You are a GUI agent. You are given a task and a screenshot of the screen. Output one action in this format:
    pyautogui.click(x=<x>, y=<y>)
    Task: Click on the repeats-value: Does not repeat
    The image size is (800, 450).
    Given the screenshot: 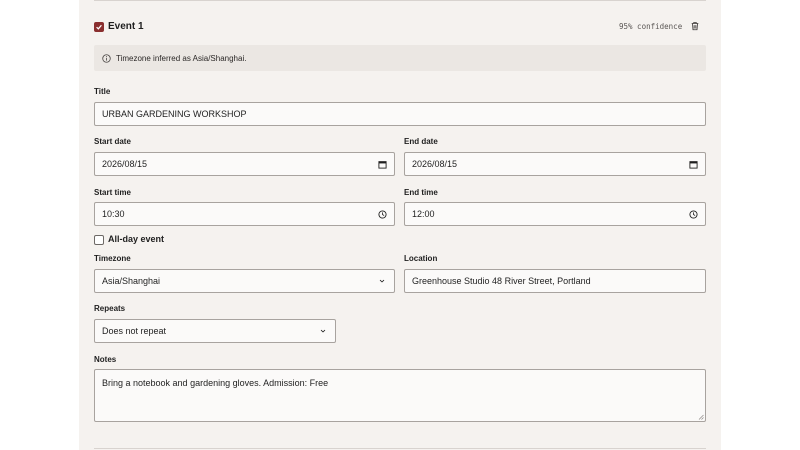 What is the action you would take?
    pyautogui.click(x=134, y=331)
    